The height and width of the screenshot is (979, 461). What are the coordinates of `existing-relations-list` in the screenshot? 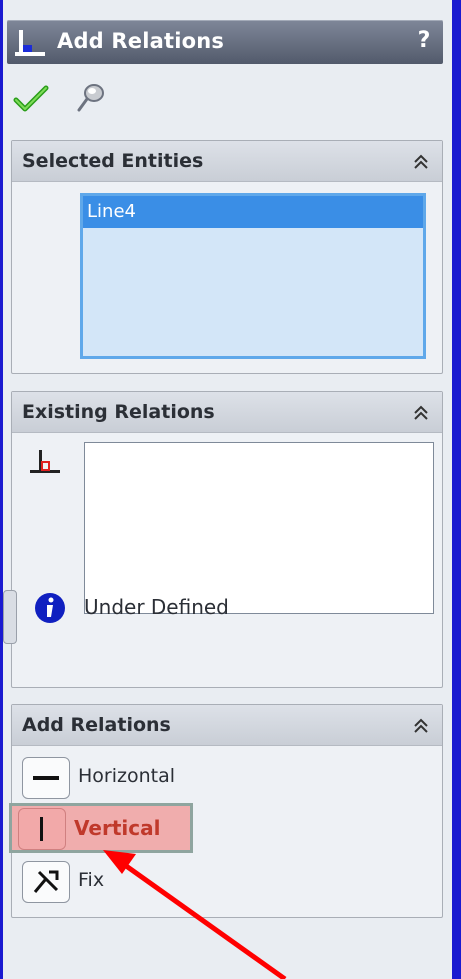 It's located at (259, 528).